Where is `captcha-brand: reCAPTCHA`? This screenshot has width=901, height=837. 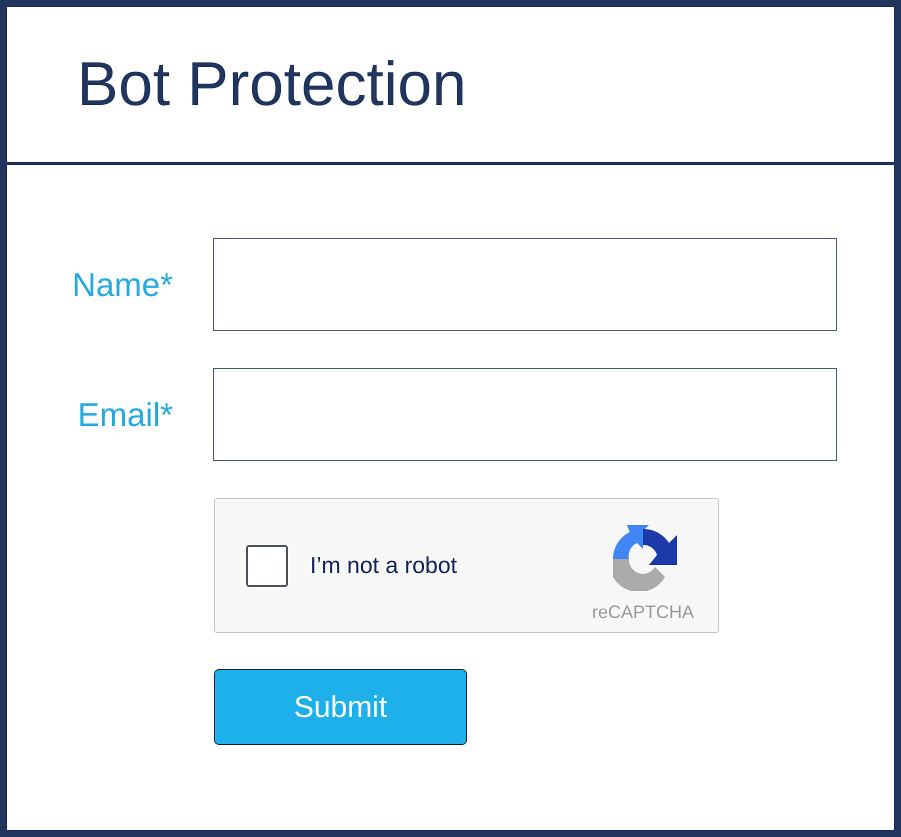
captcha-brand: reCAPTCHA is located at coordinates (643, 612).